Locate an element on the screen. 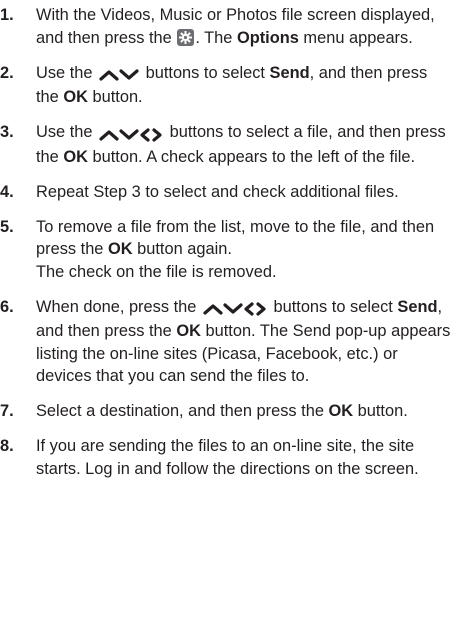 The image size is (457, 638). step-number: 4. is located at coordinates (7, 191).